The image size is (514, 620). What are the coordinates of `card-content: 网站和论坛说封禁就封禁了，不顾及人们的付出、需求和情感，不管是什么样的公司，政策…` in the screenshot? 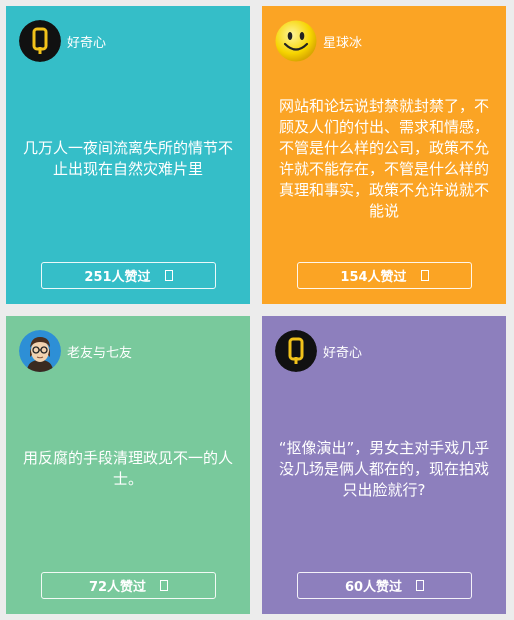 It's located at (384, 159).